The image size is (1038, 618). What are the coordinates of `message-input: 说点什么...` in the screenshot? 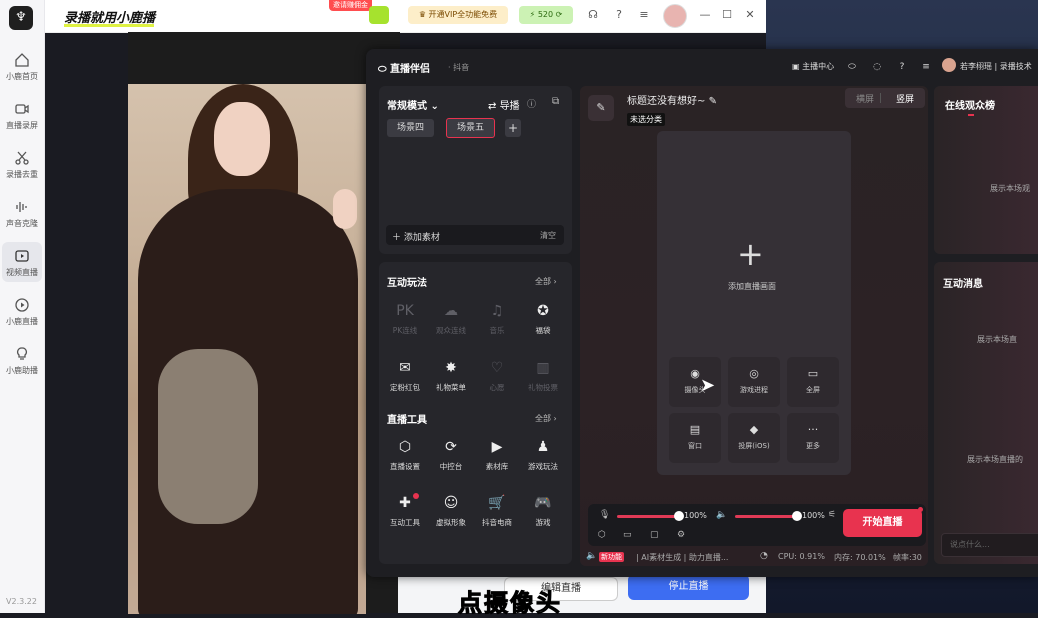 It's located at (989, 545).